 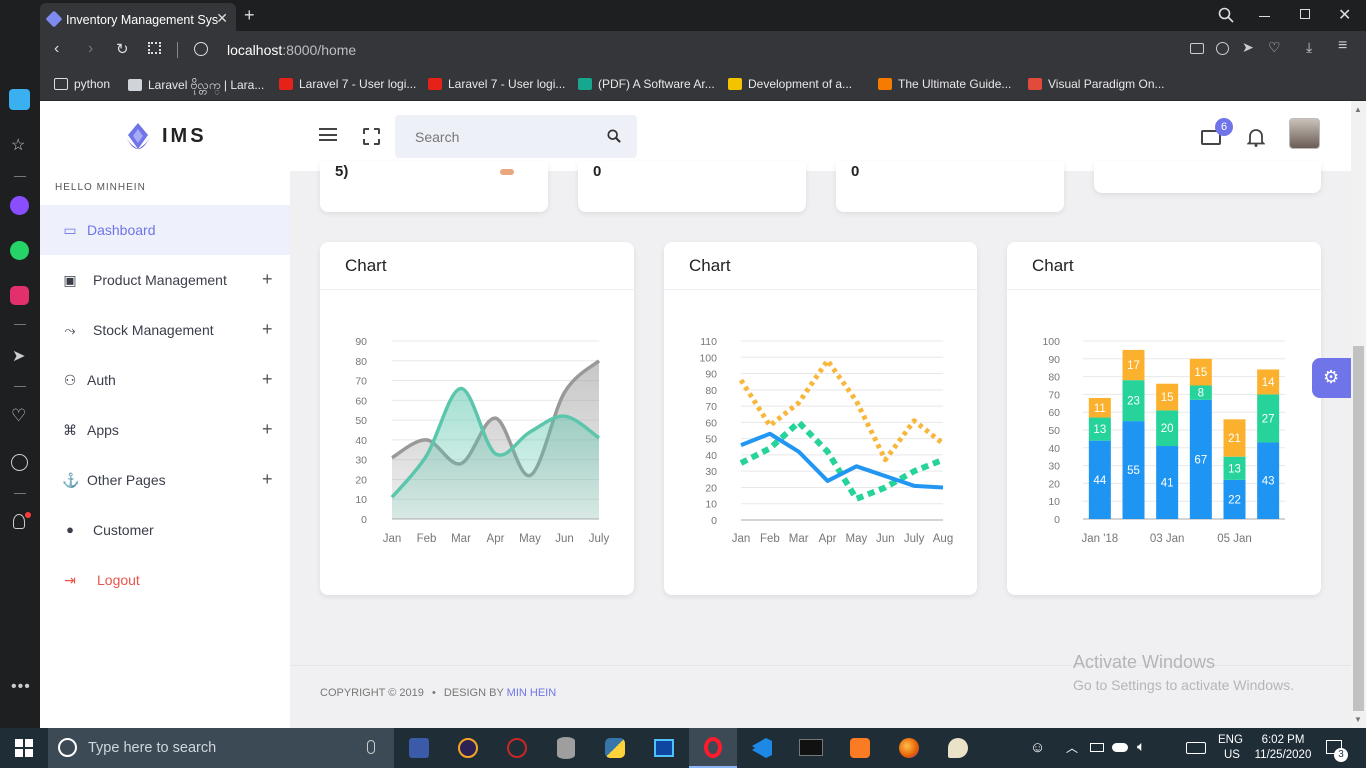 What do you see at coordinates (1256, 137) in the screenshot?
I see `bell-icon` at bounding box center [1256, 137].